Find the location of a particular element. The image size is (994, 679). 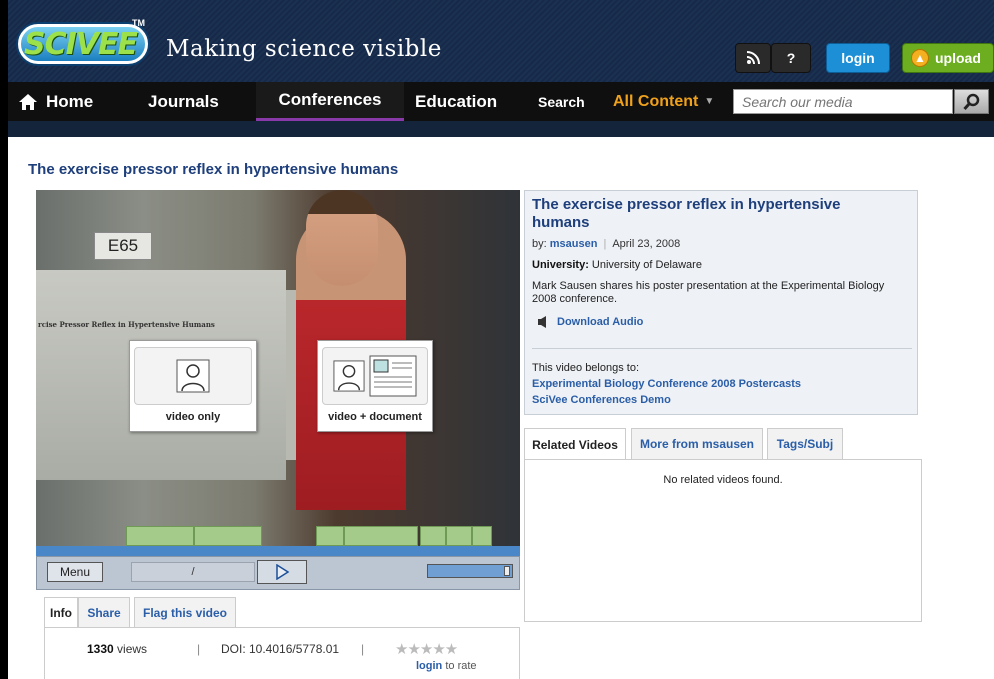

tab-share: Share is located at coordinates (104, 612).